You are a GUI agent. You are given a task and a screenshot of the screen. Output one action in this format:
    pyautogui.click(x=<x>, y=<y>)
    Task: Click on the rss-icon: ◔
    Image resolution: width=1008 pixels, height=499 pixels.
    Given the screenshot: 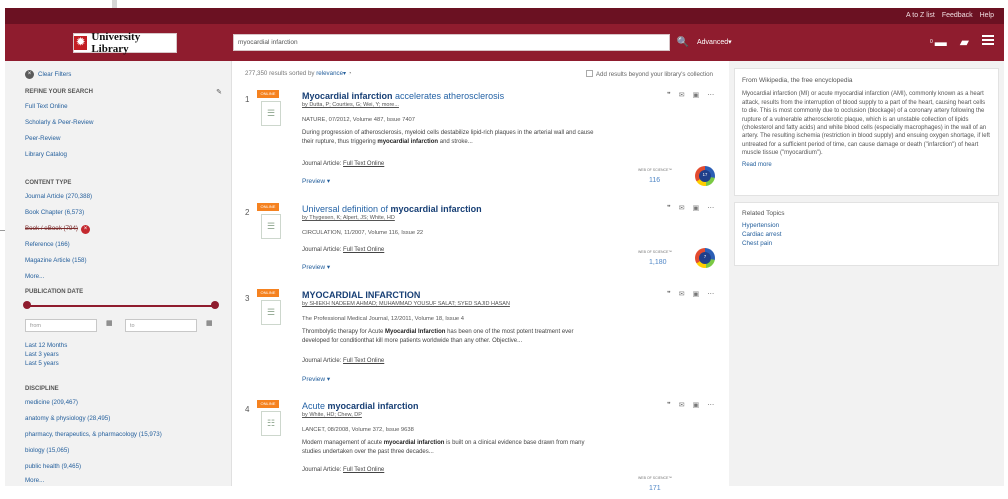 What is the action you would take?
    pyautogui.click(x=350, y=73)
    